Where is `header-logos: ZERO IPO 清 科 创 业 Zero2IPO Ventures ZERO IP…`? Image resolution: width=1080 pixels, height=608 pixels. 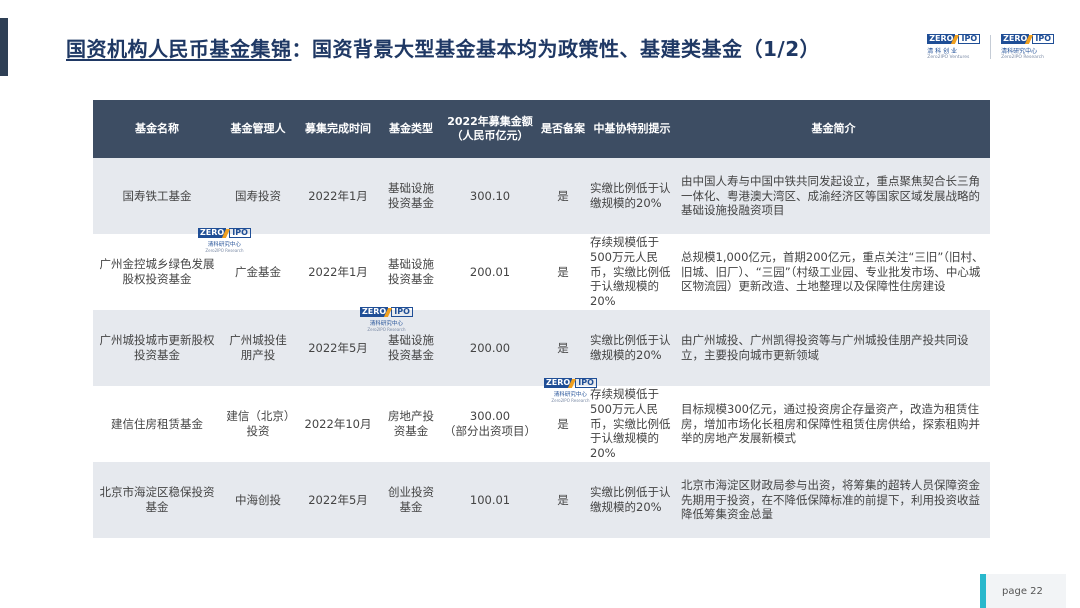 header-logos: ZERO IPO 清 科 创 业 Zero2IPO Ventures ZERO IP… is located at coordinates (990, 47).